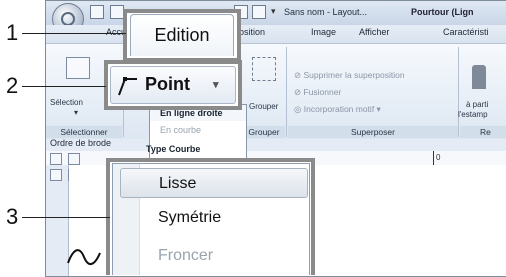 The image size is (506, 277). Describe the element at coordinates (56, 159) in the screenshot. I see `fit-view-icon` at that location.